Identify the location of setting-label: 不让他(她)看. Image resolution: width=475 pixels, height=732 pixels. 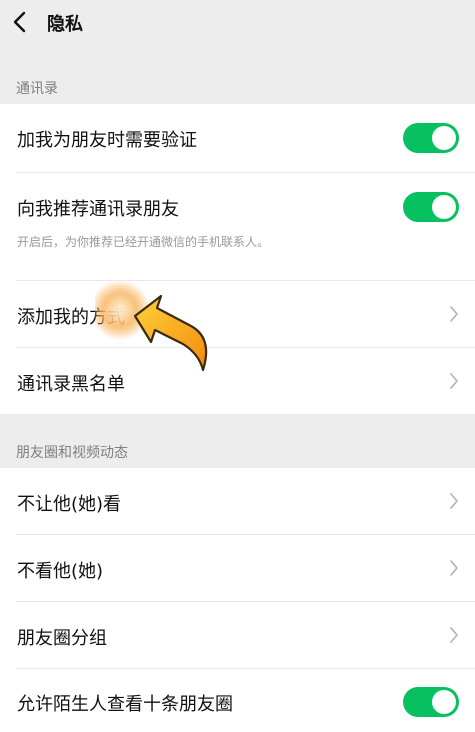
(69, 504).